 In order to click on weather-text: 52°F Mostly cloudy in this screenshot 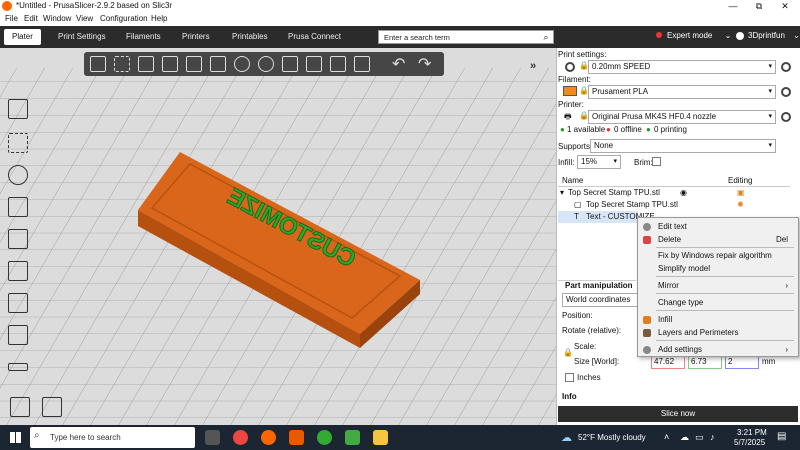, I will do `click(612, 437)`.